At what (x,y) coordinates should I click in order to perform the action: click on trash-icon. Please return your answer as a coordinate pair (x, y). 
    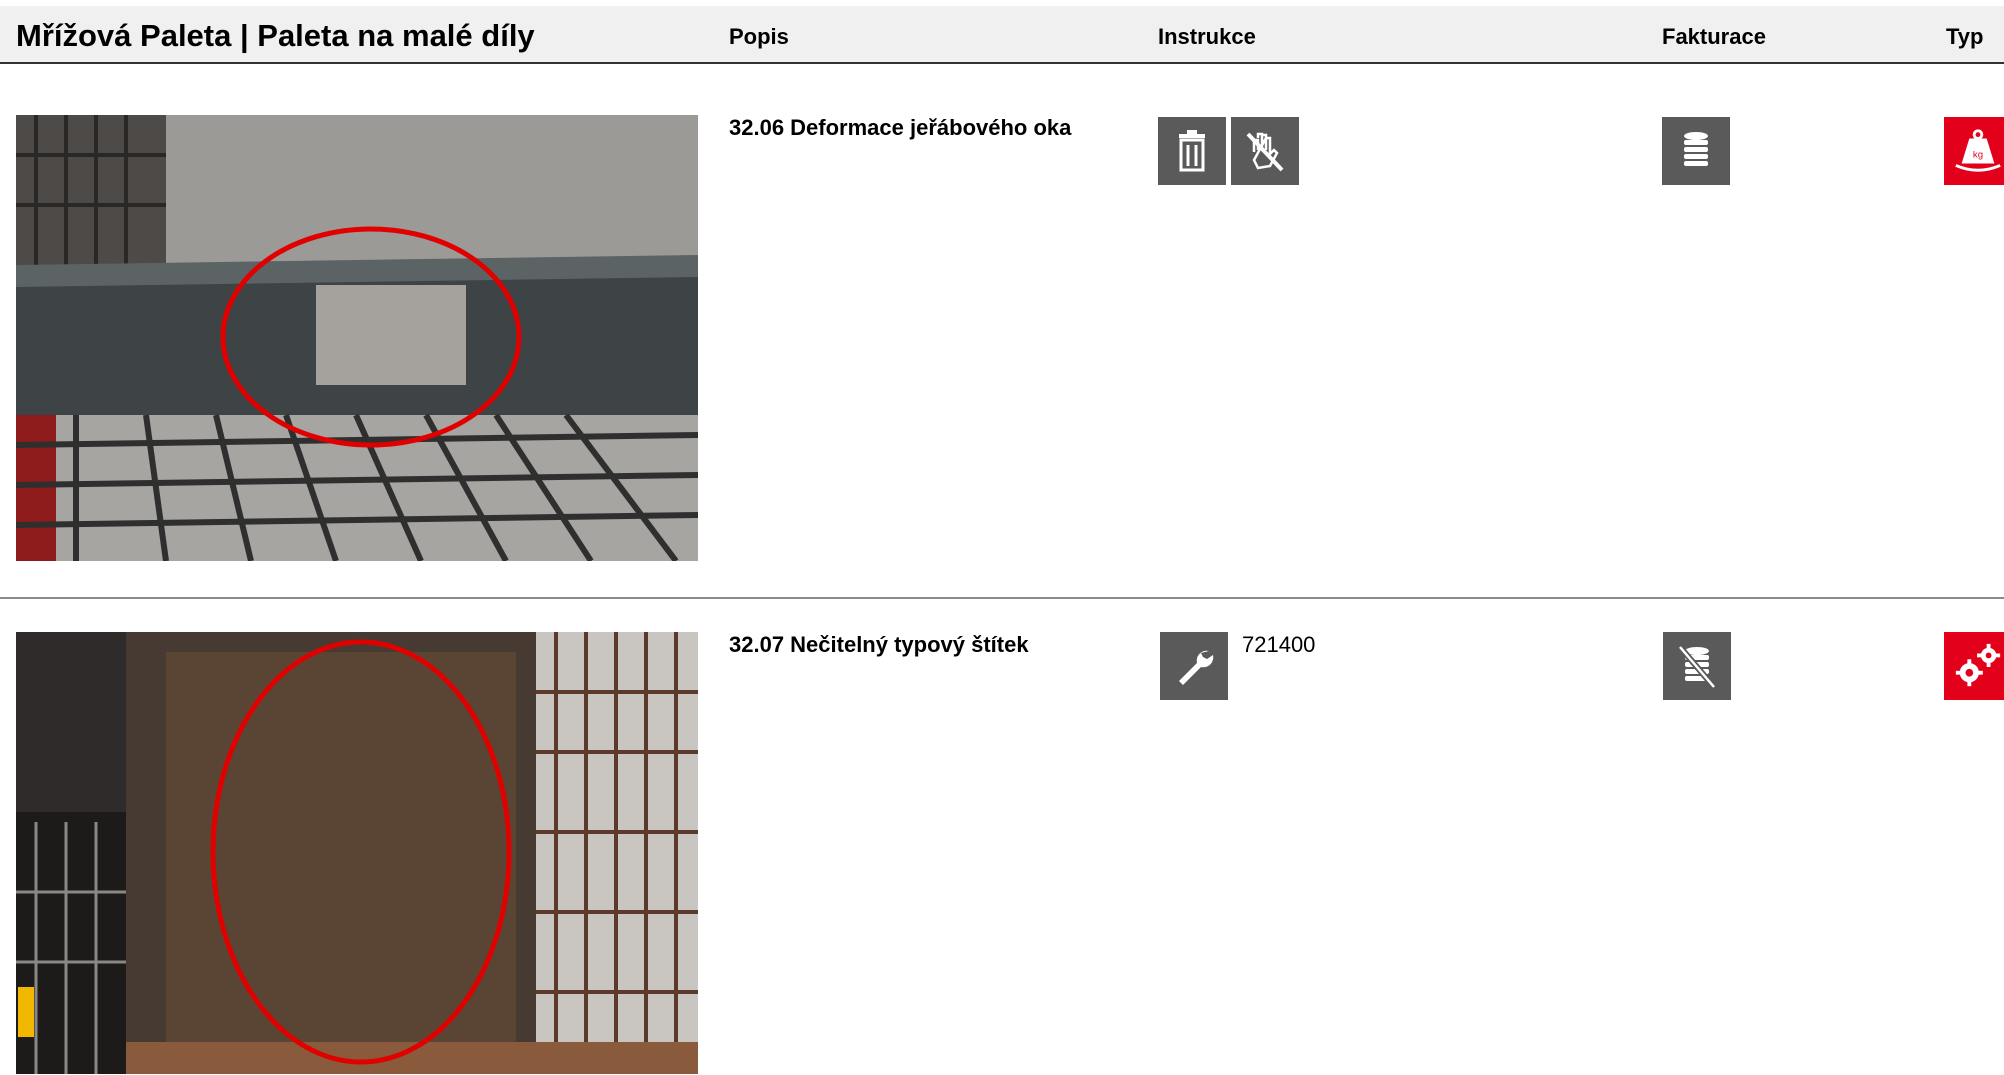
    Looking at the image, I should click on (1192, 151).